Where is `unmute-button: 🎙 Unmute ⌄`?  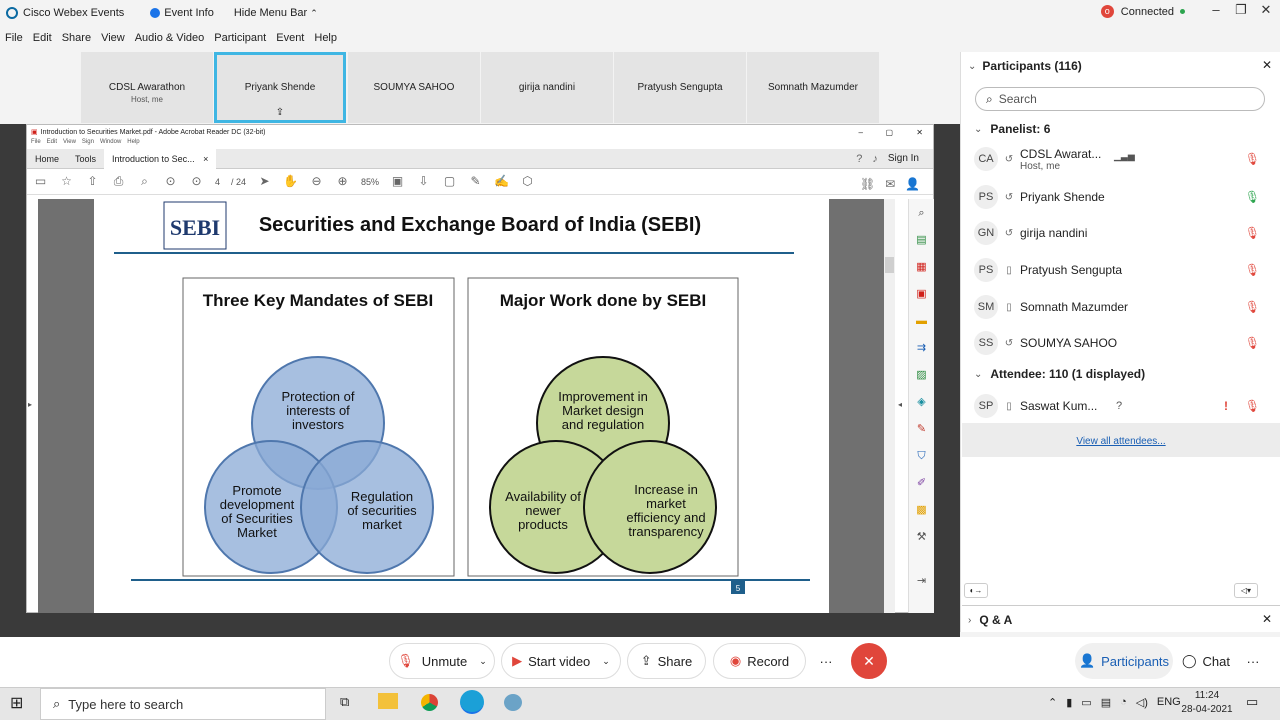
unmute-button: 🎙 Unmute ⌄ is located at coordinates (442, 661).